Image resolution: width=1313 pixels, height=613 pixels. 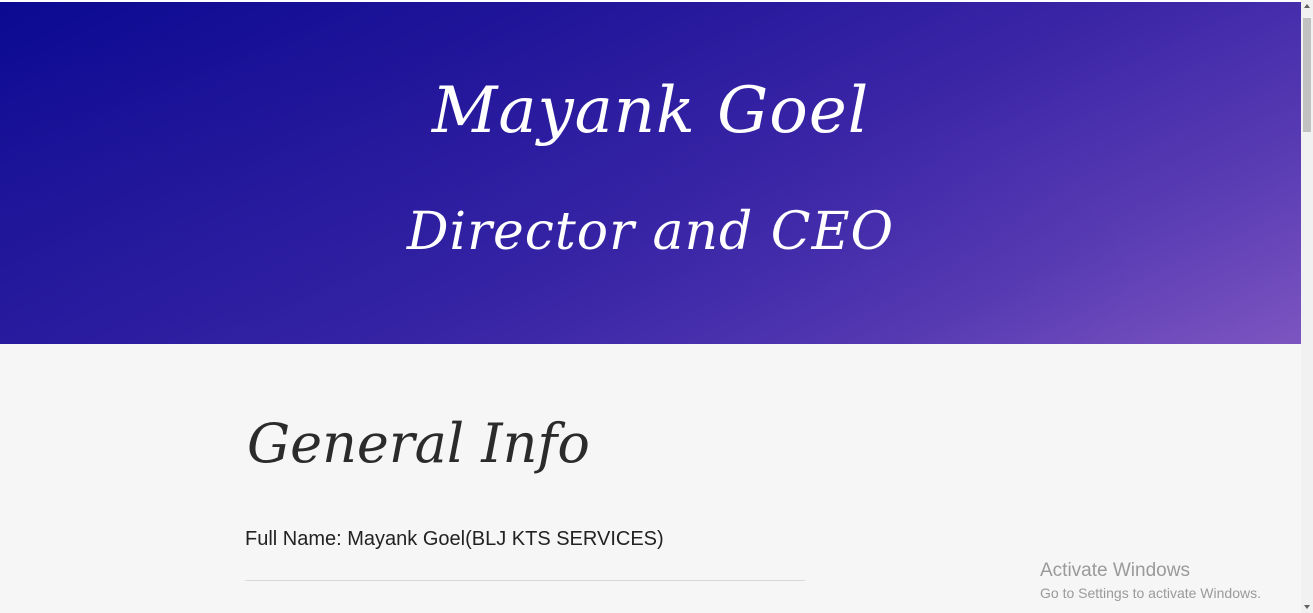 What do you see at coordinates (1115, 570) in the screenshot?
I see `watermark-title: Activate Windows` at bounding box center [1115, 570].